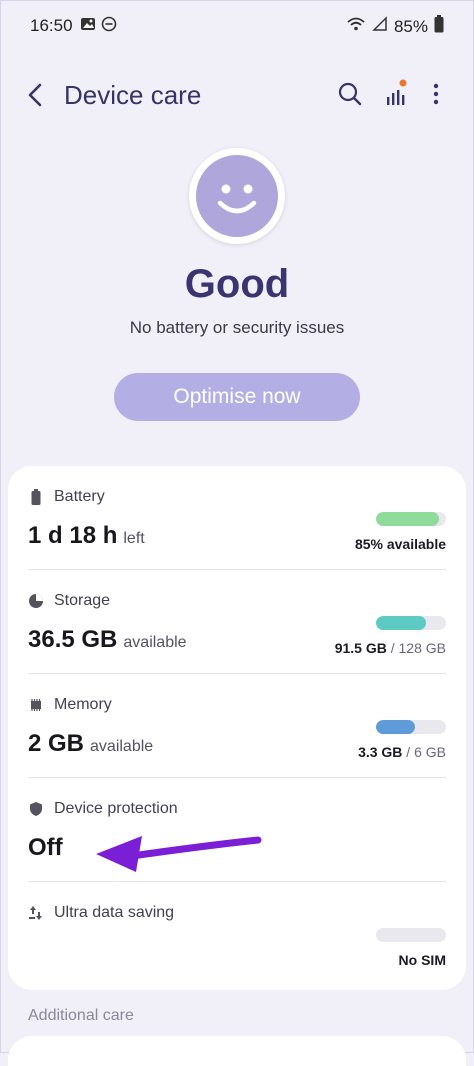  I want to click on memory-suffix: available, so click(122, 746).